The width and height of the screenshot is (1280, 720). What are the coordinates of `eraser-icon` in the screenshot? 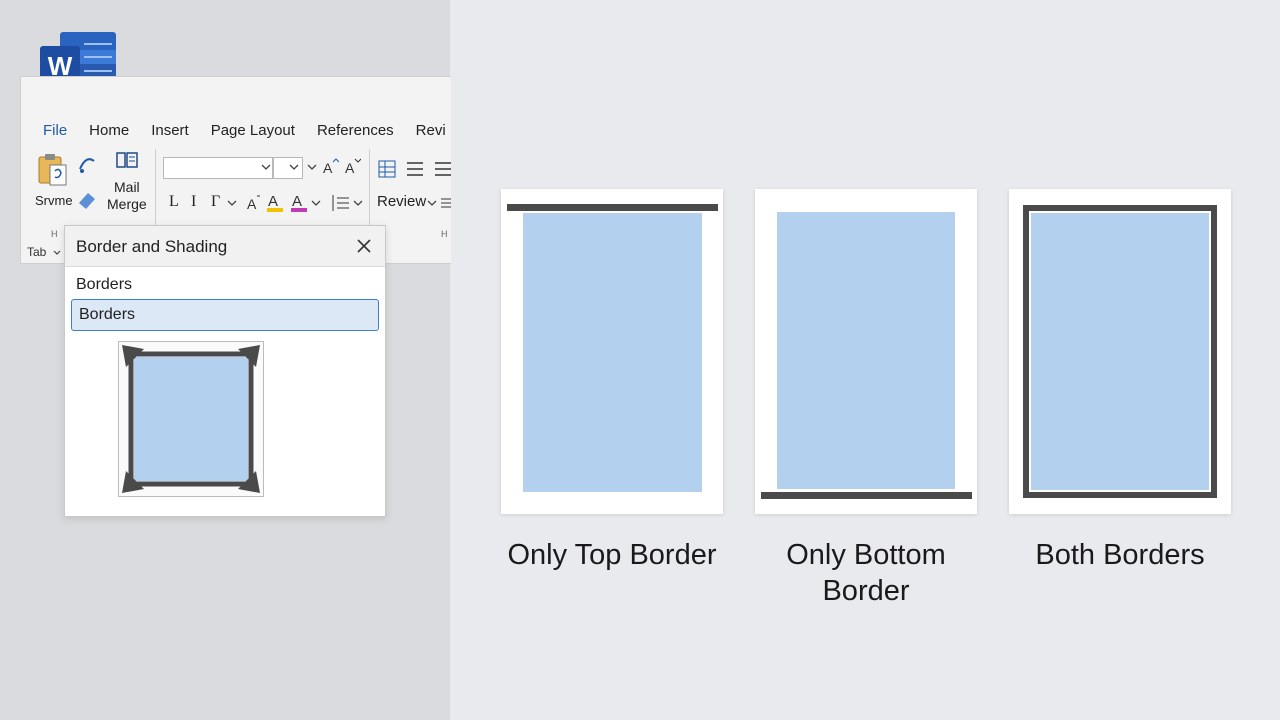 It's located at (87, 200).